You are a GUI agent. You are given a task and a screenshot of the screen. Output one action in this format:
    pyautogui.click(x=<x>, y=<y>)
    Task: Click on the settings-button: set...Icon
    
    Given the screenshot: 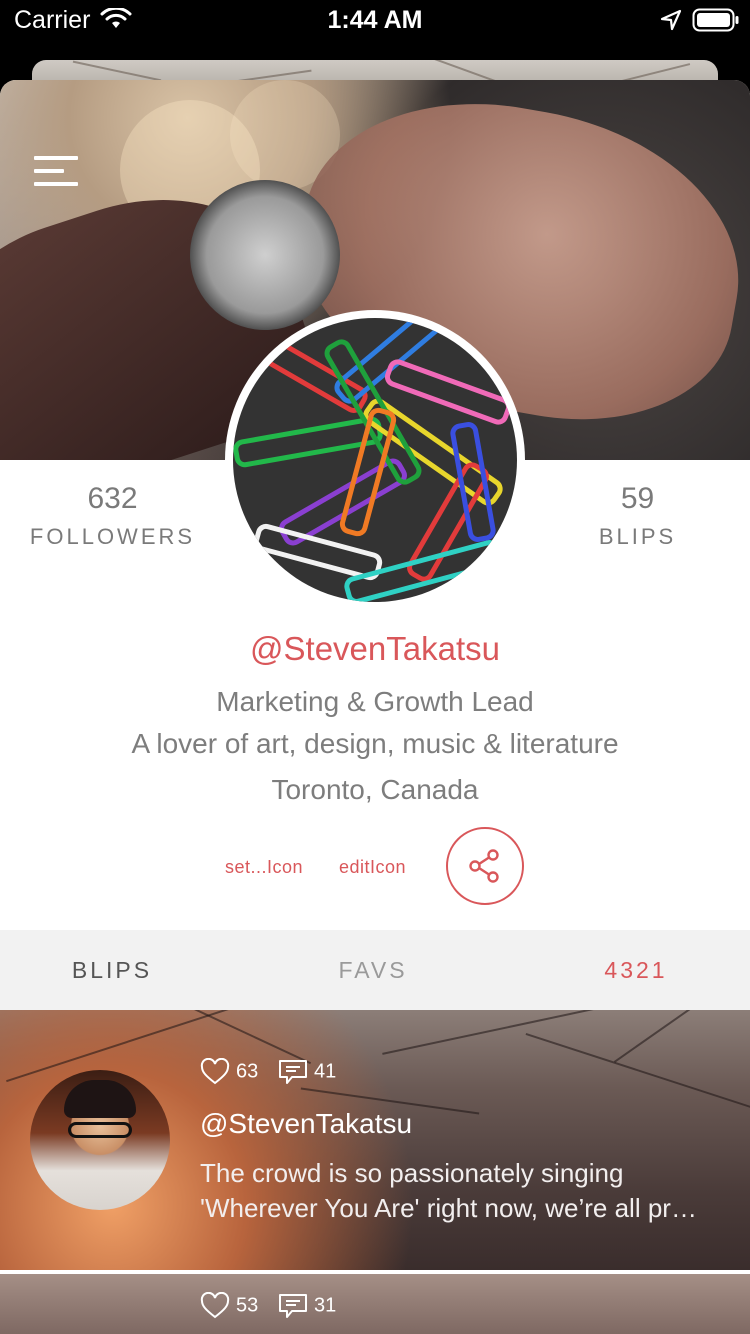 What is the action you would take?
    pyautogui.click(x=264, y=867)
    